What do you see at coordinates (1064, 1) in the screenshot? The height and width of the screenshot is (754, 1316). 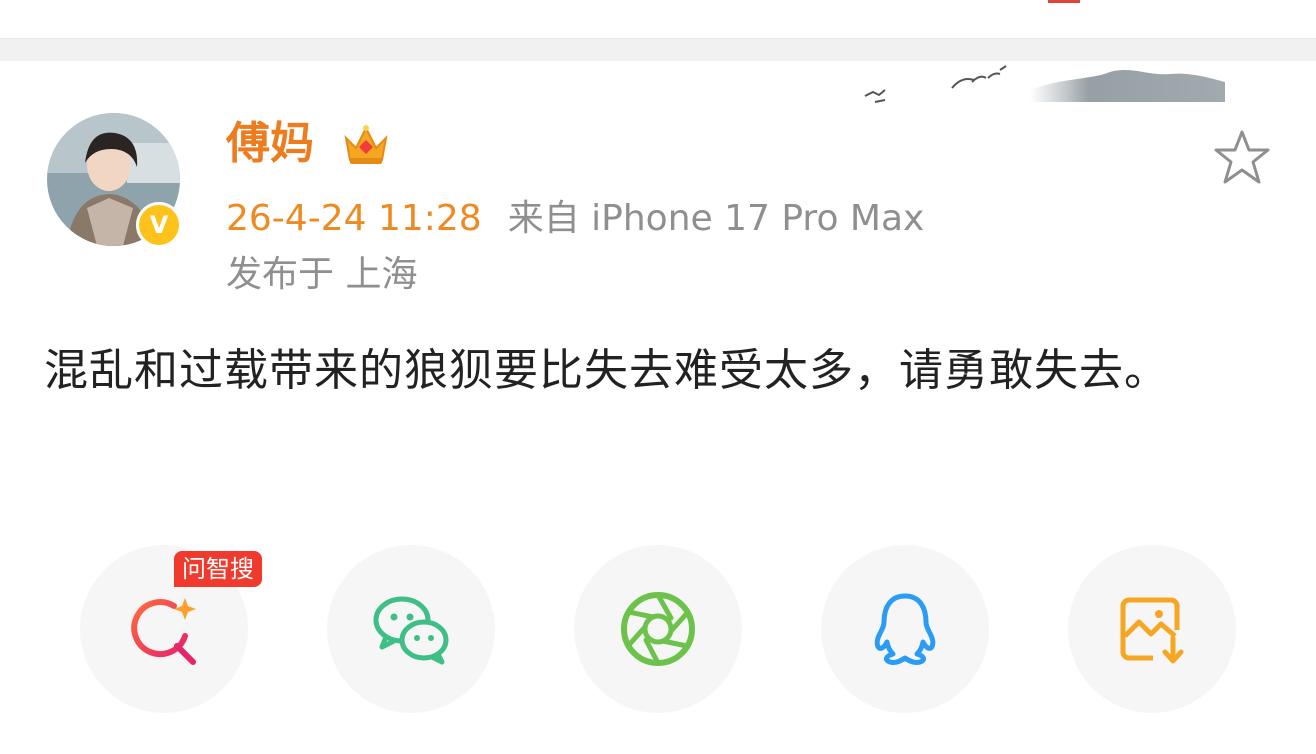 I see `top-indicator` at bounding box center [1064, 1].